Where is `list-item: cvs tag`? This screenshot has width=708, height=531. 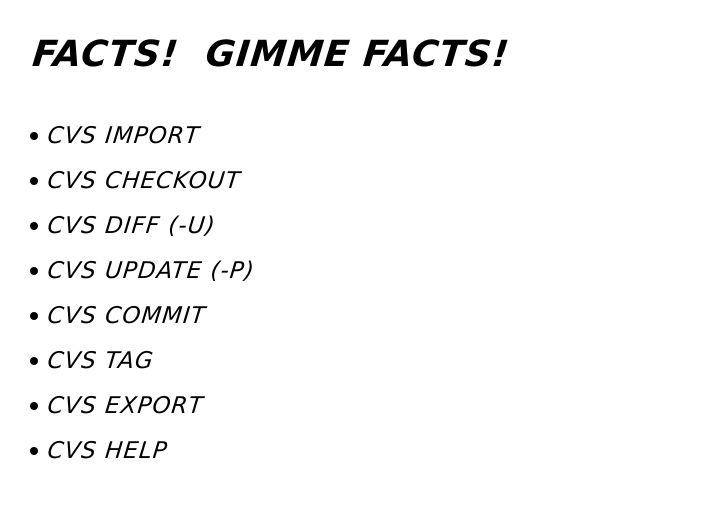
list-item: cvs tag is located at coordinates (141, 360).